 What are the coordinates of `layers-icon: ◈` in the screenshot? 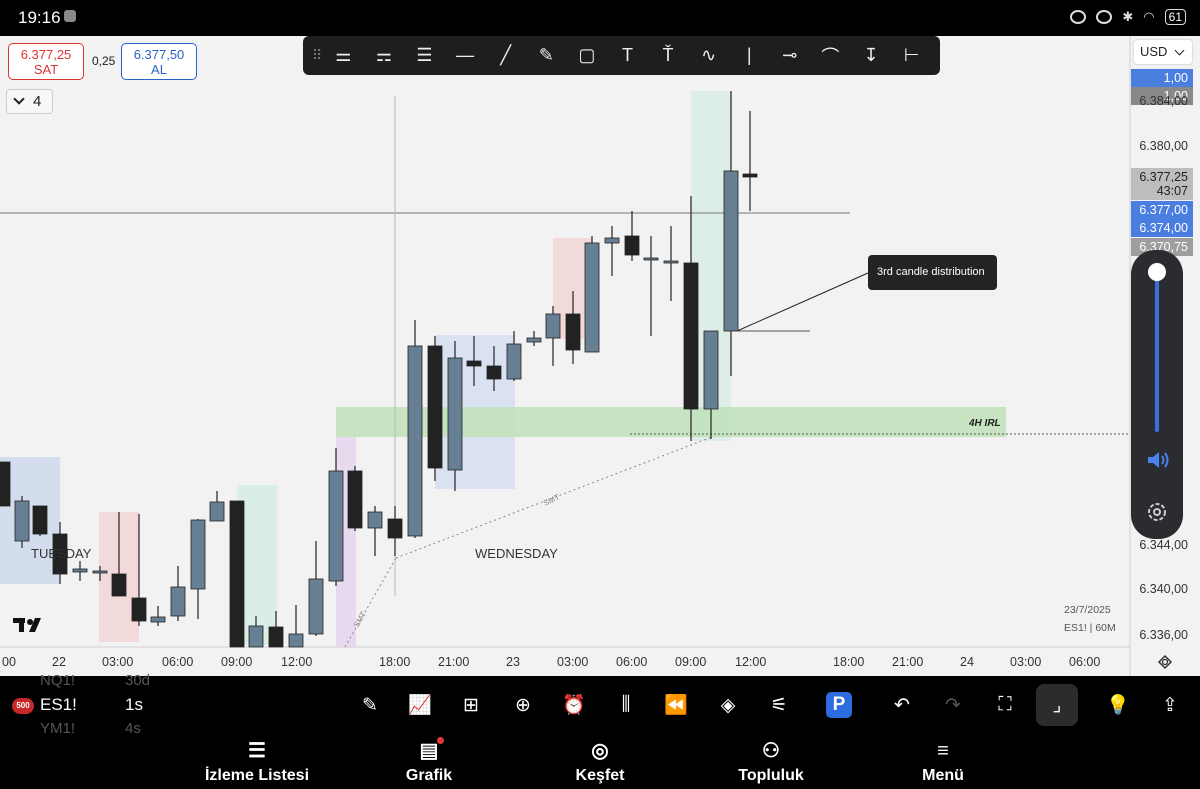 It's located at (728, 705).